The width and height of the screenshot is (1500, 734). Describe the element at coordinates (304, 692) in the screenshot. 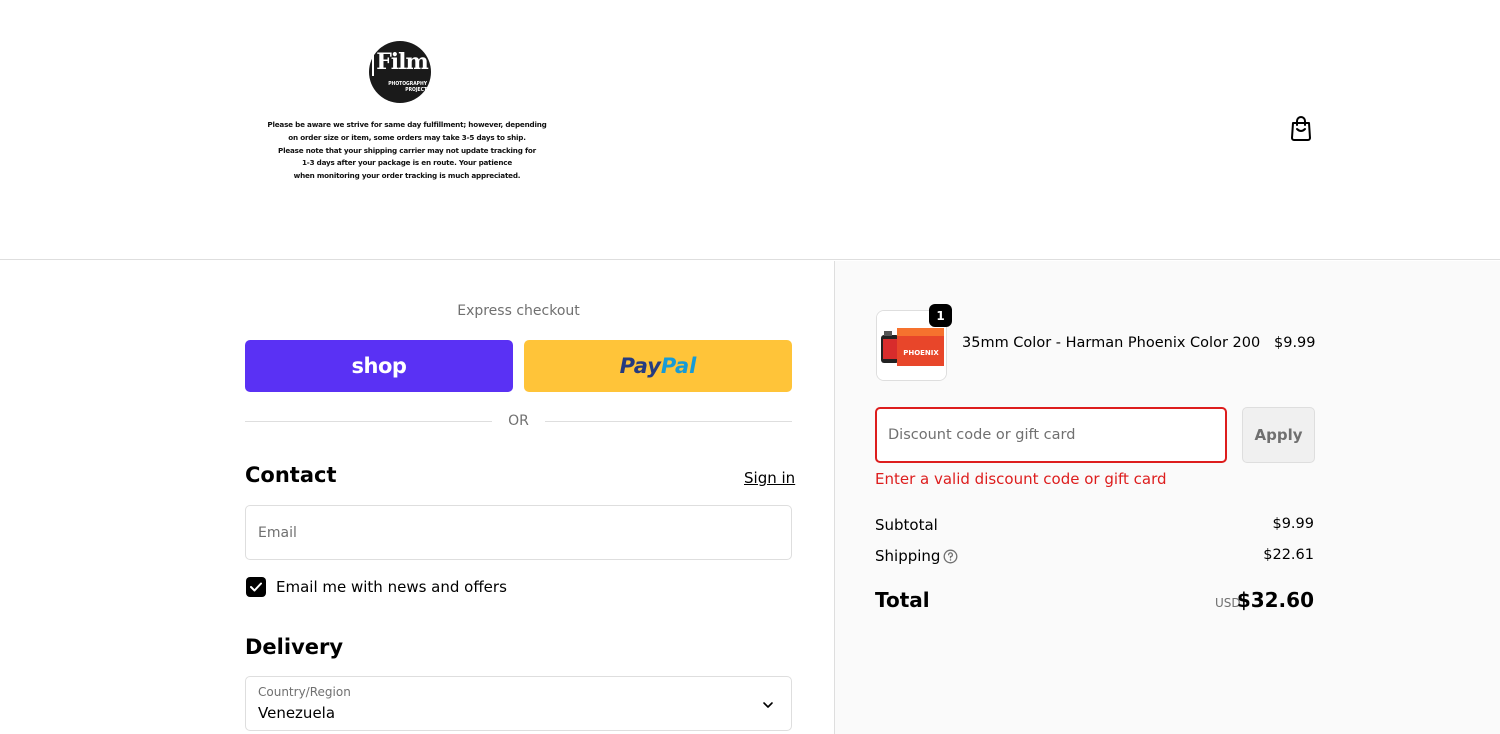

I see `country-select-label: Country/Region` at that location.